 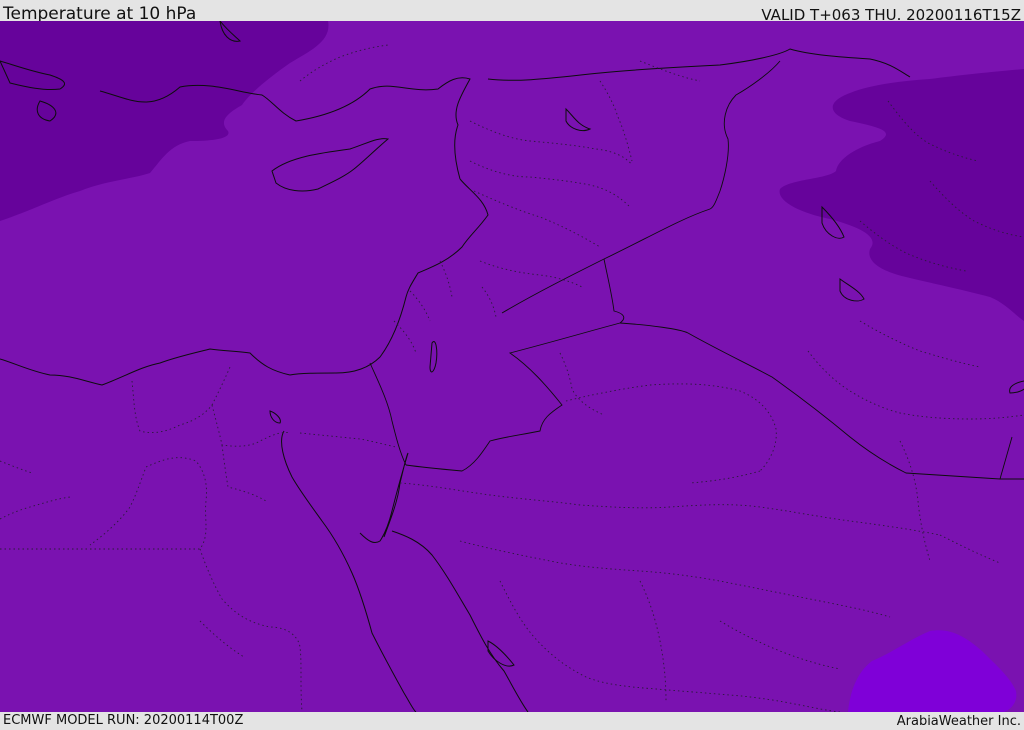 What do you see at coordinates (958, 721) in the screenshot?
I see `credit-label: ArabiaWeather Inc.` at bounding box center [958, 721].